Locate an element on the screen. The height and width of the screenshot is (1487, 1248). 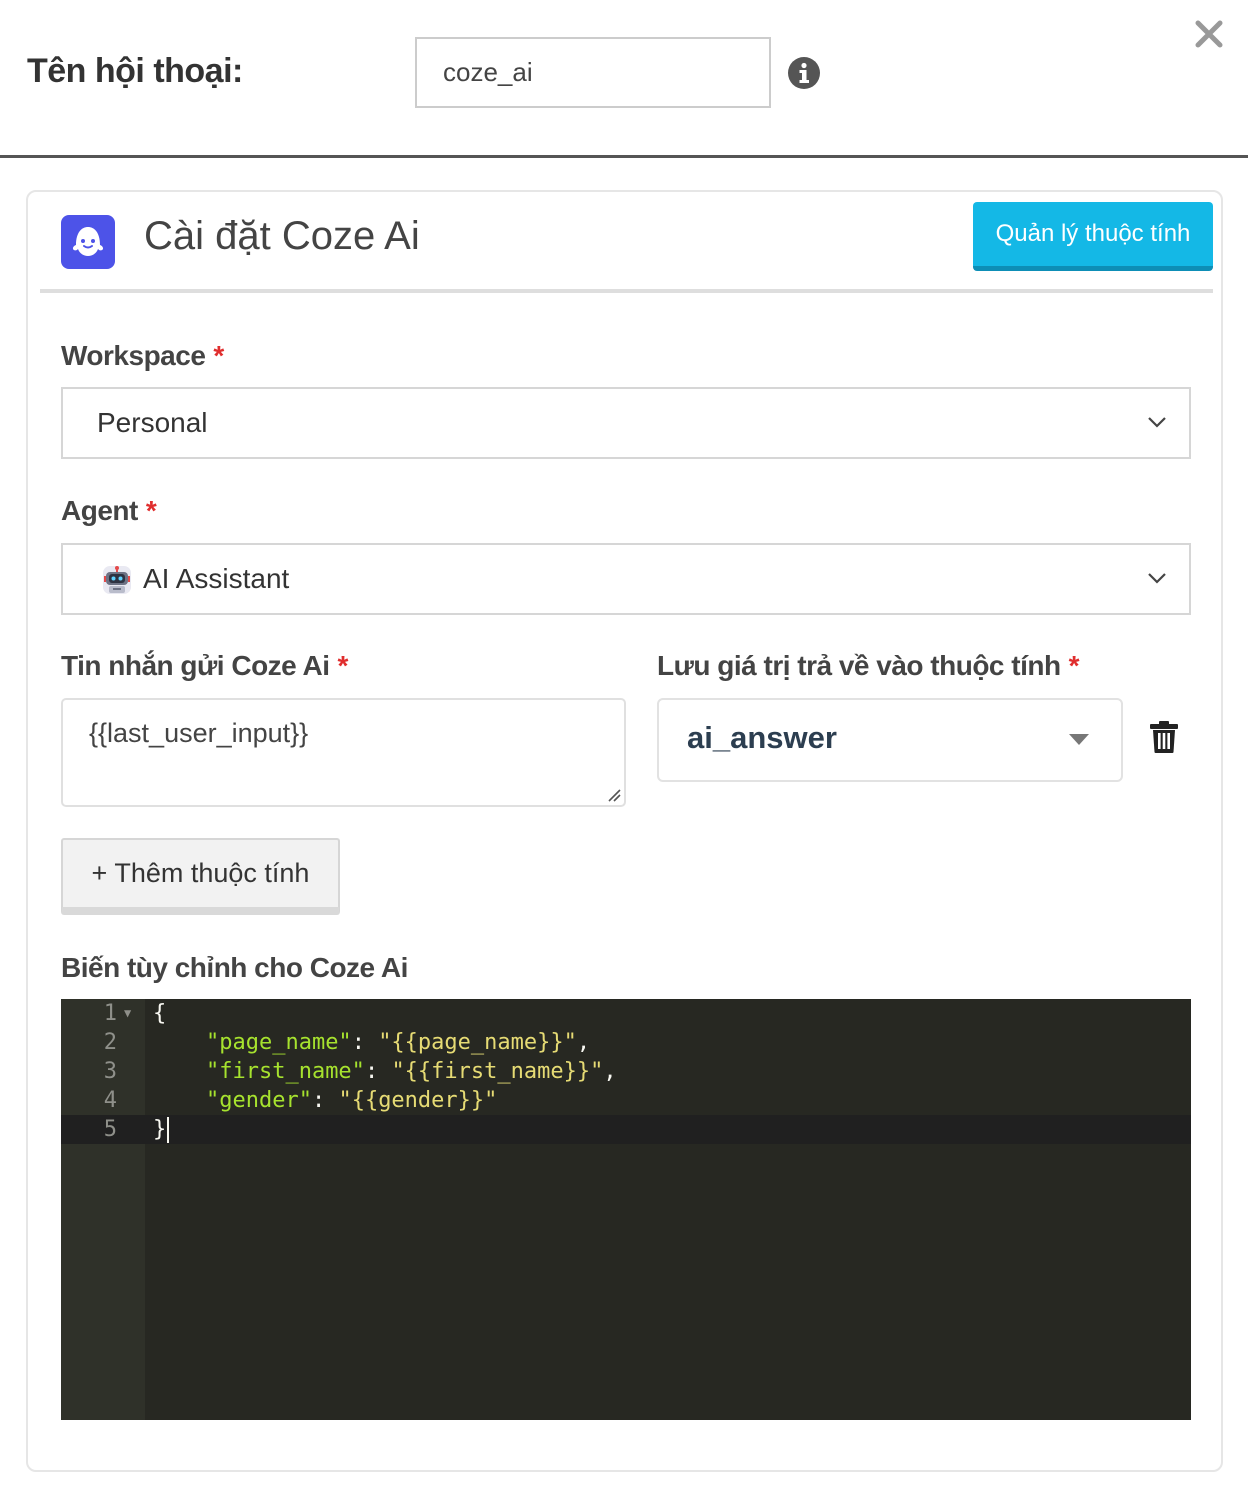
caret-down-icon is located at coordinates (1079, 739).